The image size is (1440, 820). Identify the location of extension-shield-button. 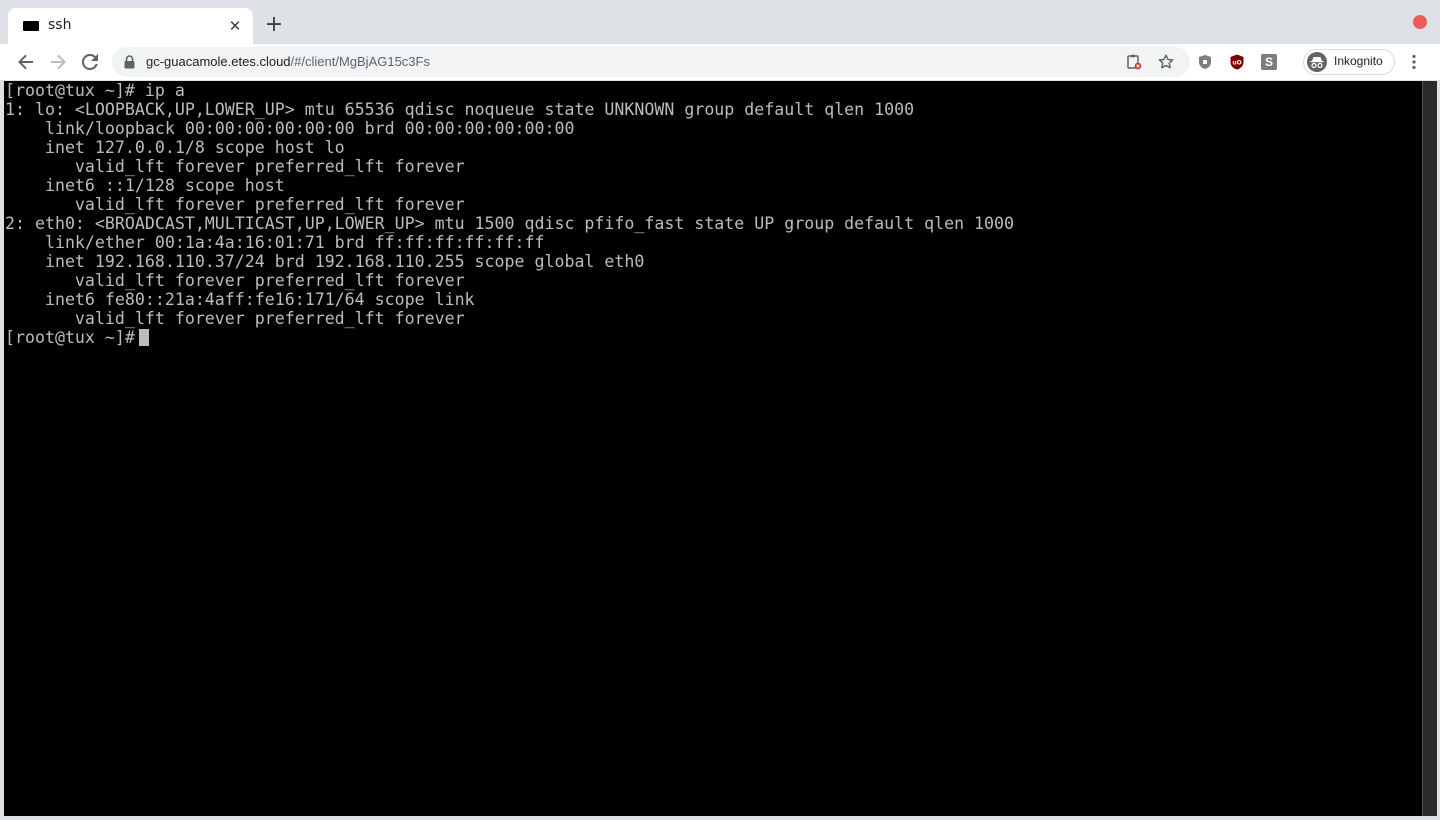
(1205, 62).